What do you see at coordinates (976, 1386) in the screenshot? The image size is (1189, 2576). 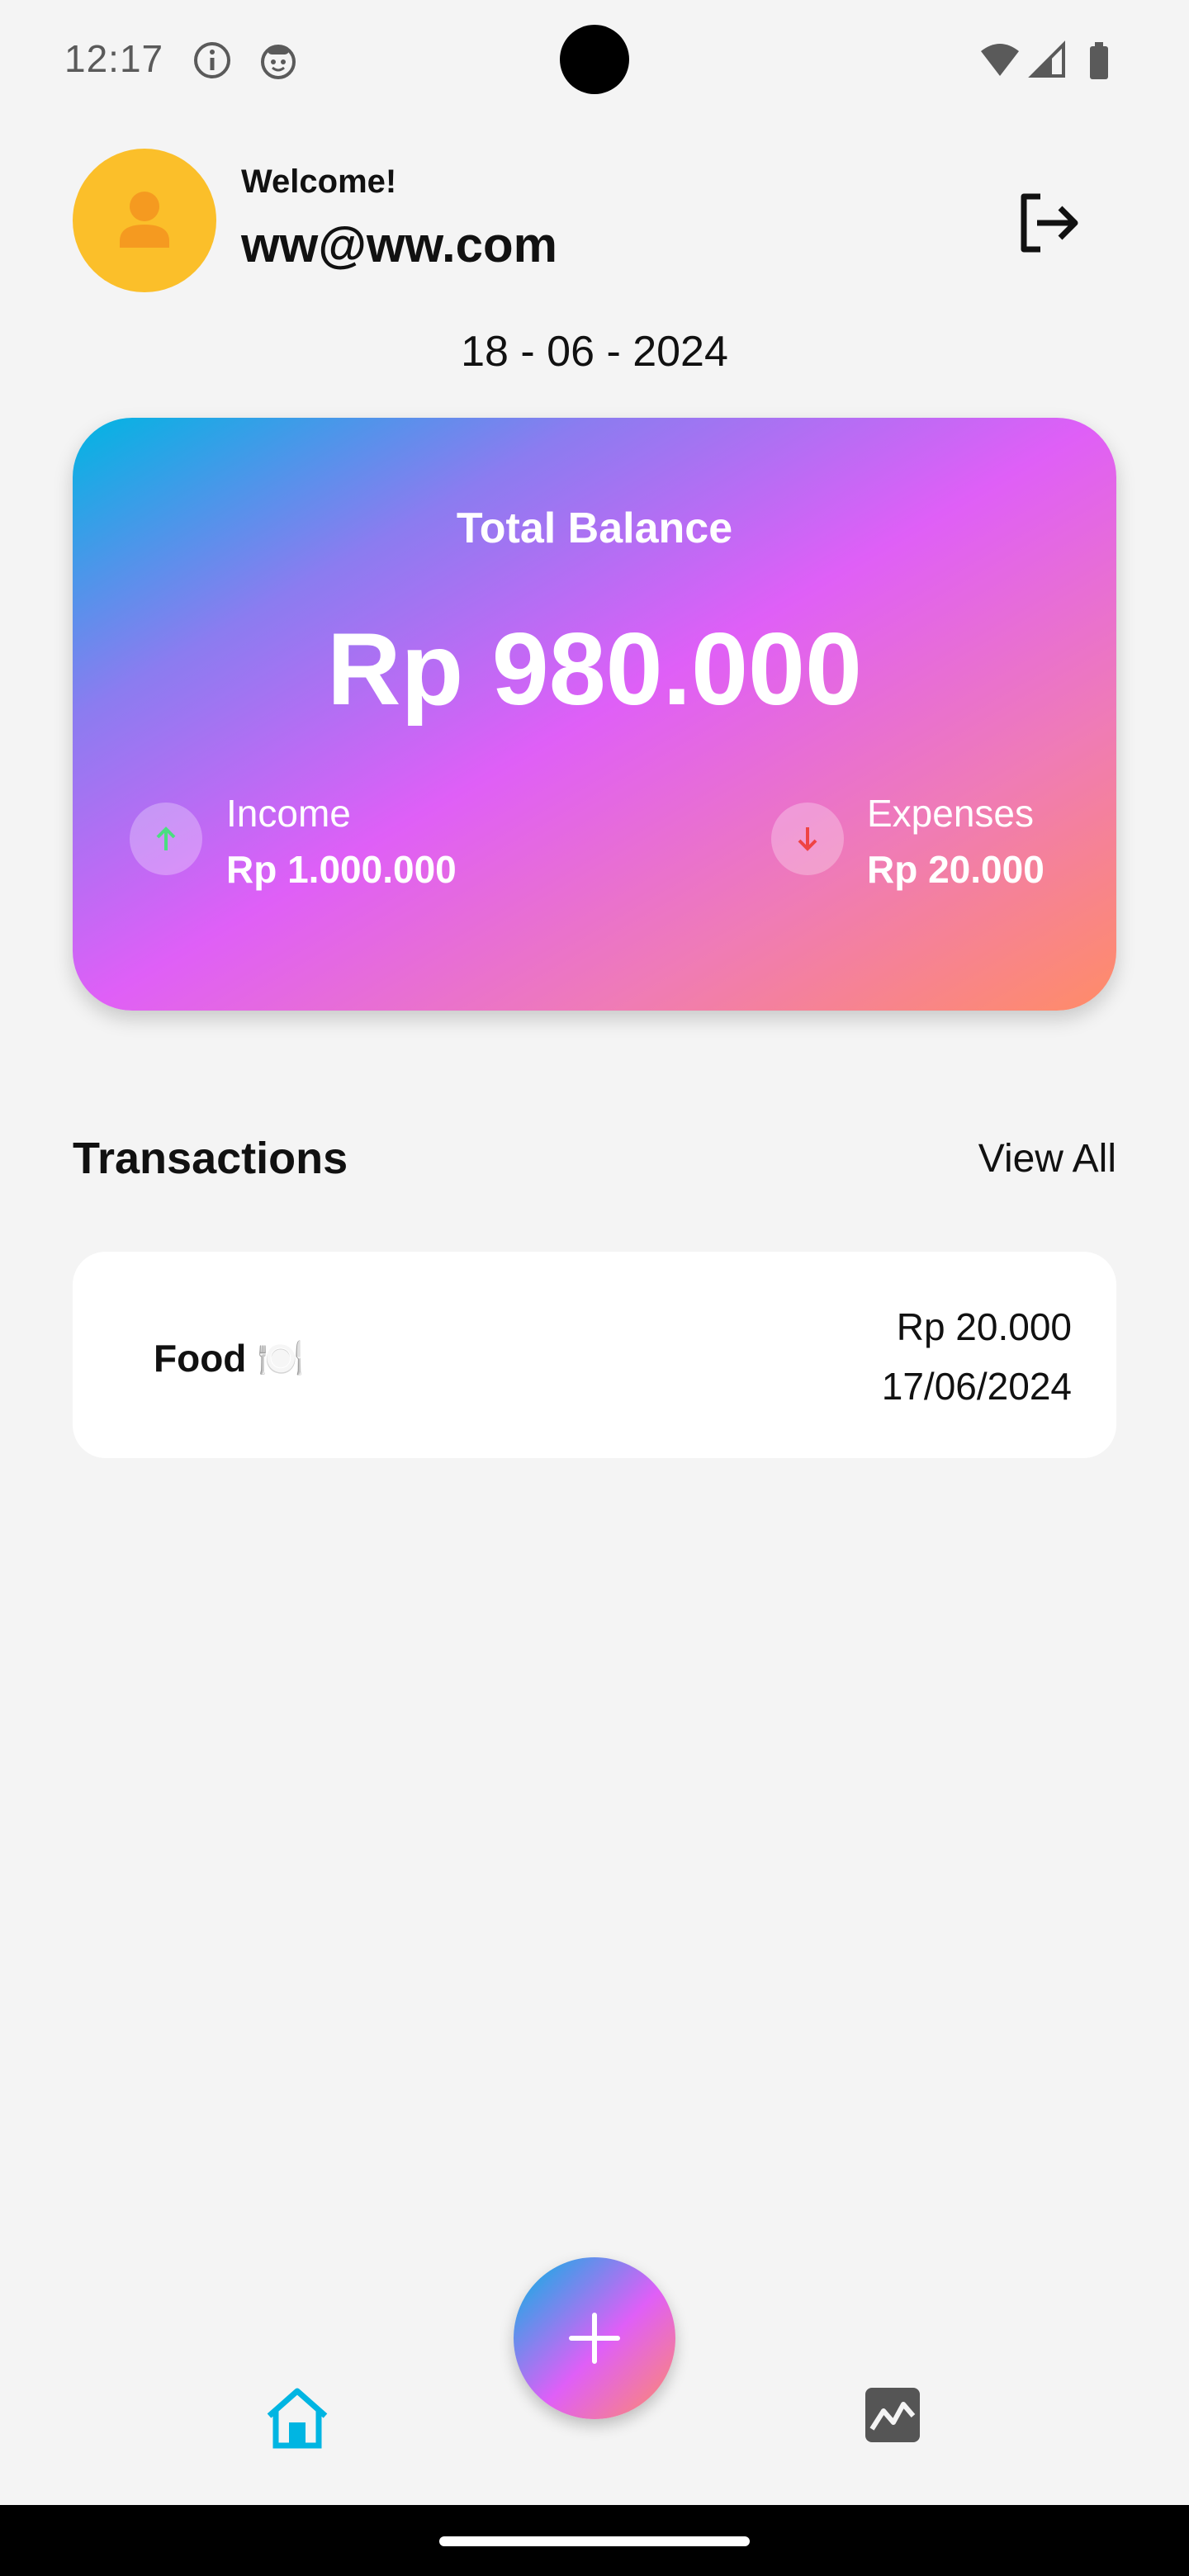 I see `transaction-date: 17/06/2024` at bounding box center [976, 1386].